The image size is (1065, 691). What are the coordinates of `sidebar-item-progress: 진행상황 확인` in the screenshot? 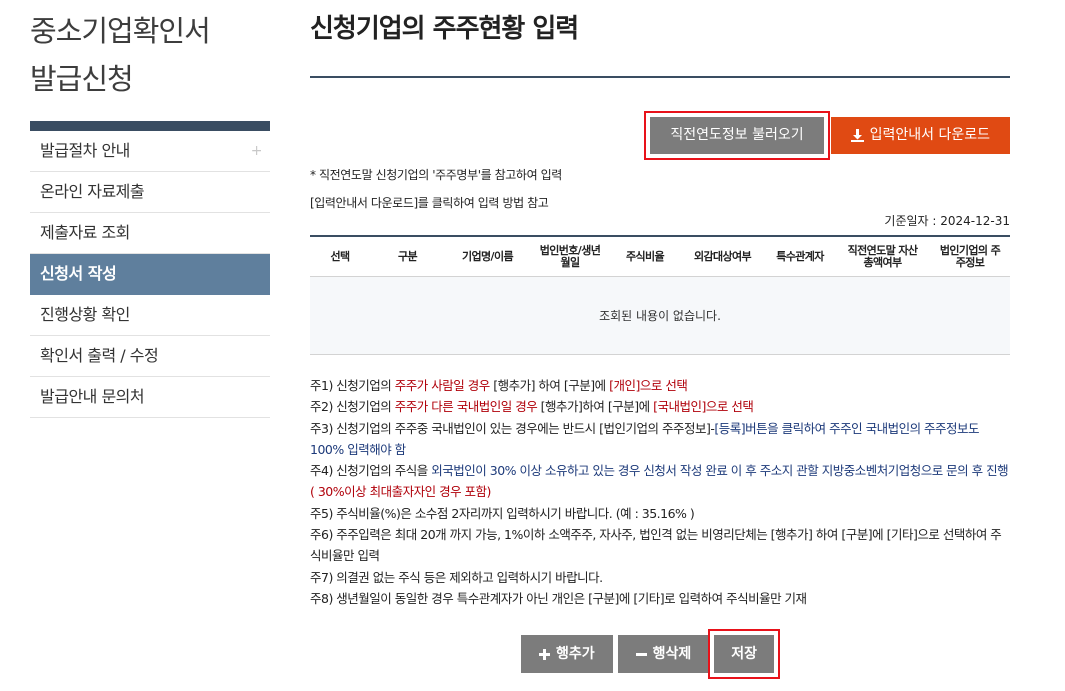 It's located at (150, 315).